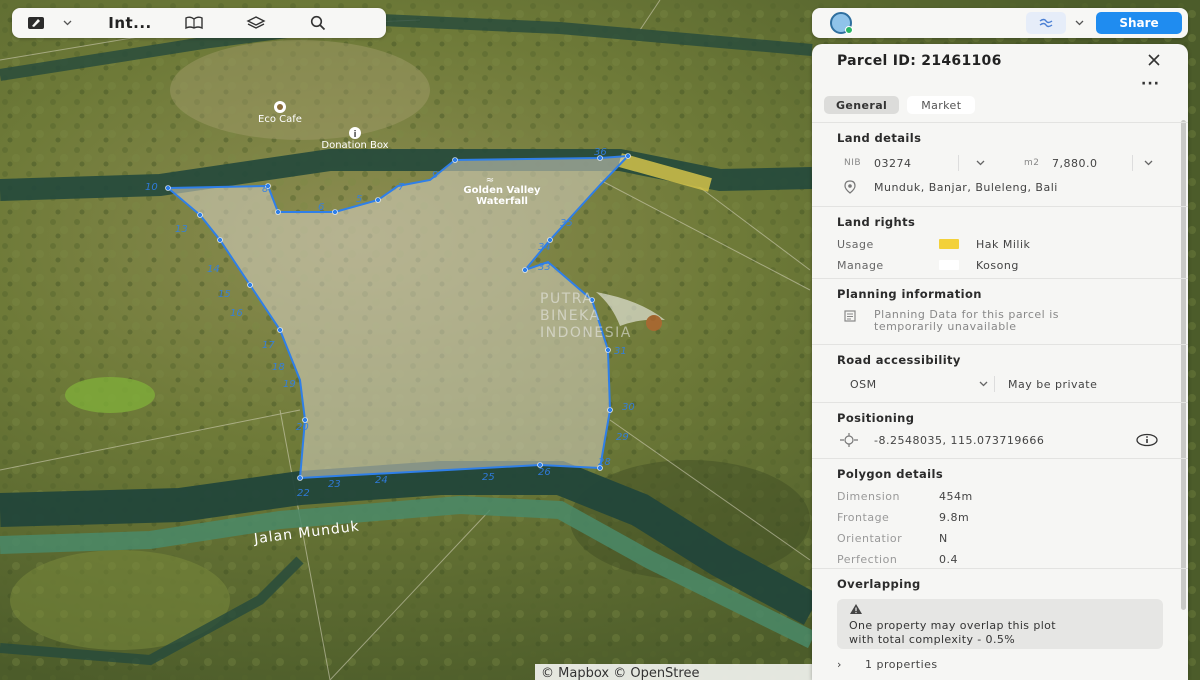  What do you see at coordinates (994, 384) in the screenshot?
I see `divider` at bounding box center [994, 384].